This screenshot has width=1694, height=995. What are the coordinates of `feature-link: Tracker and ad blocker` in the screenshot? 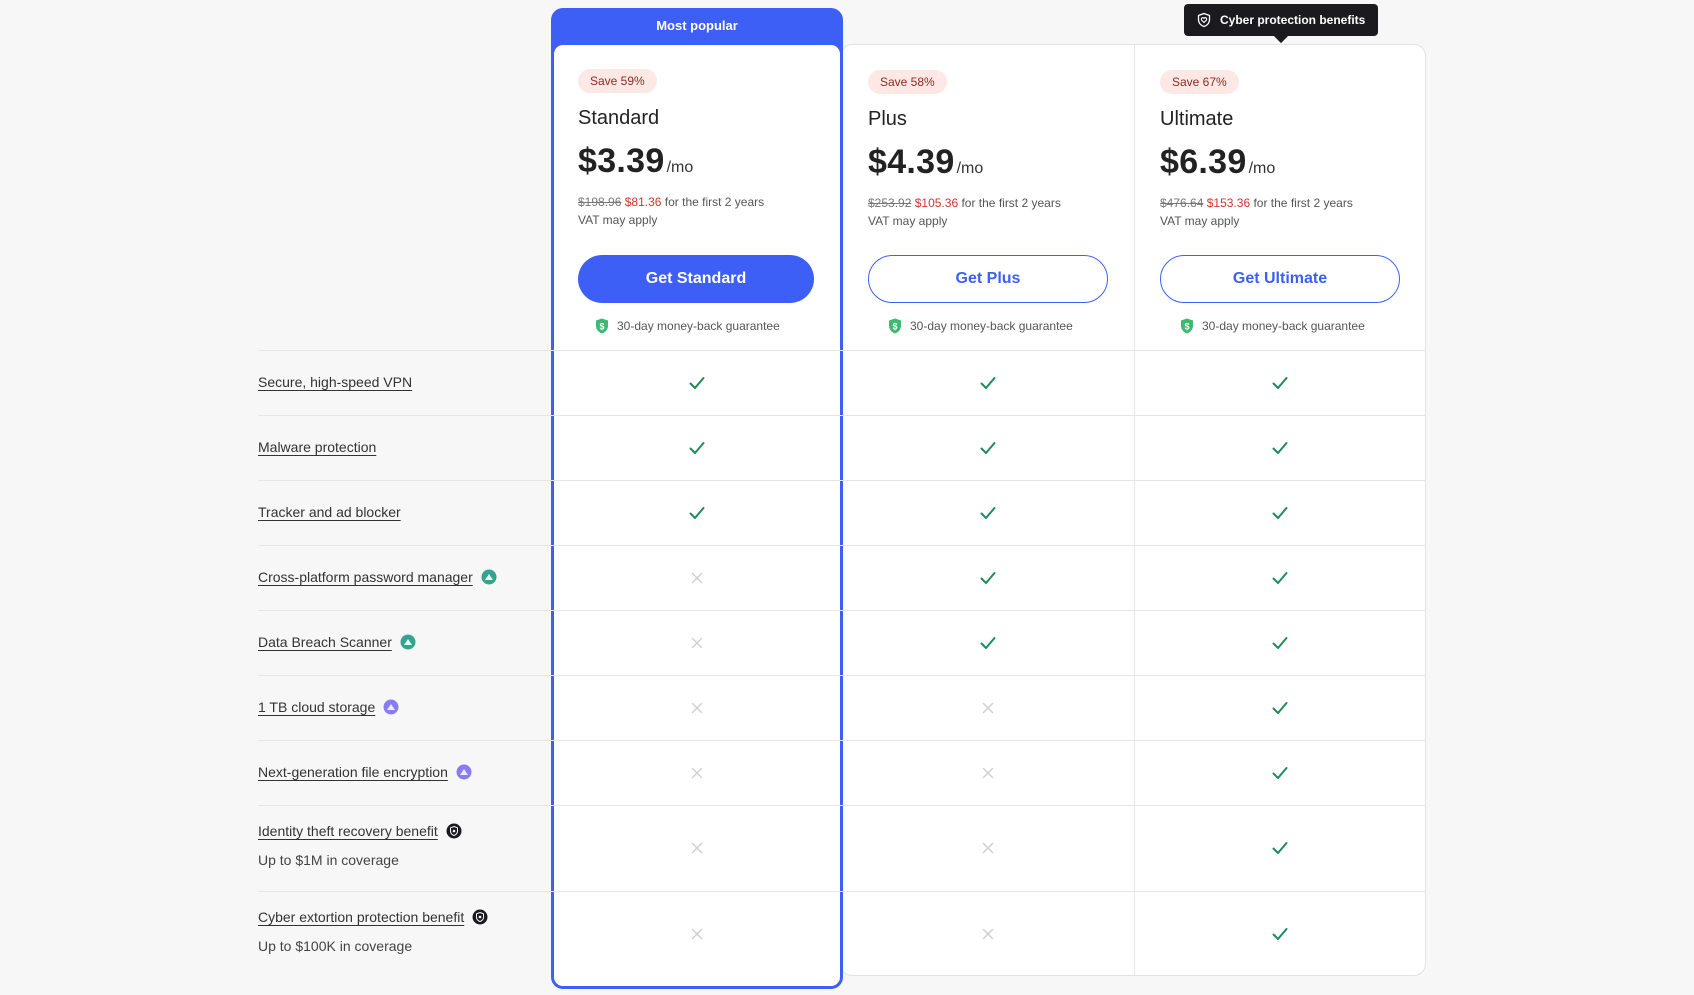 It's located at (329, 512).